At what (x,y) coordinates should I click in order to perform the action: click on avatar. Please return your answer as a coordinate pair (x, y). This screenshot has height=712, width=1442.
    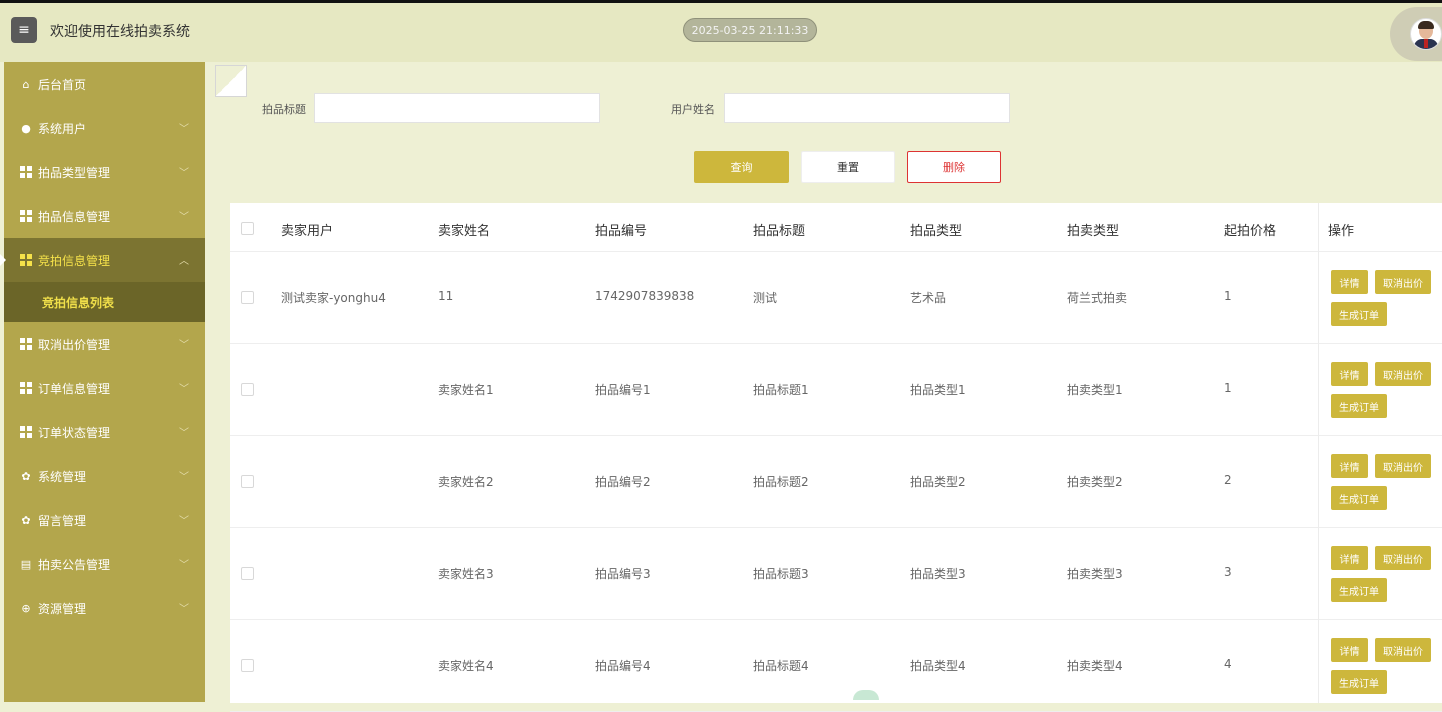
    Looking at the image, I should click on (1426, 34).